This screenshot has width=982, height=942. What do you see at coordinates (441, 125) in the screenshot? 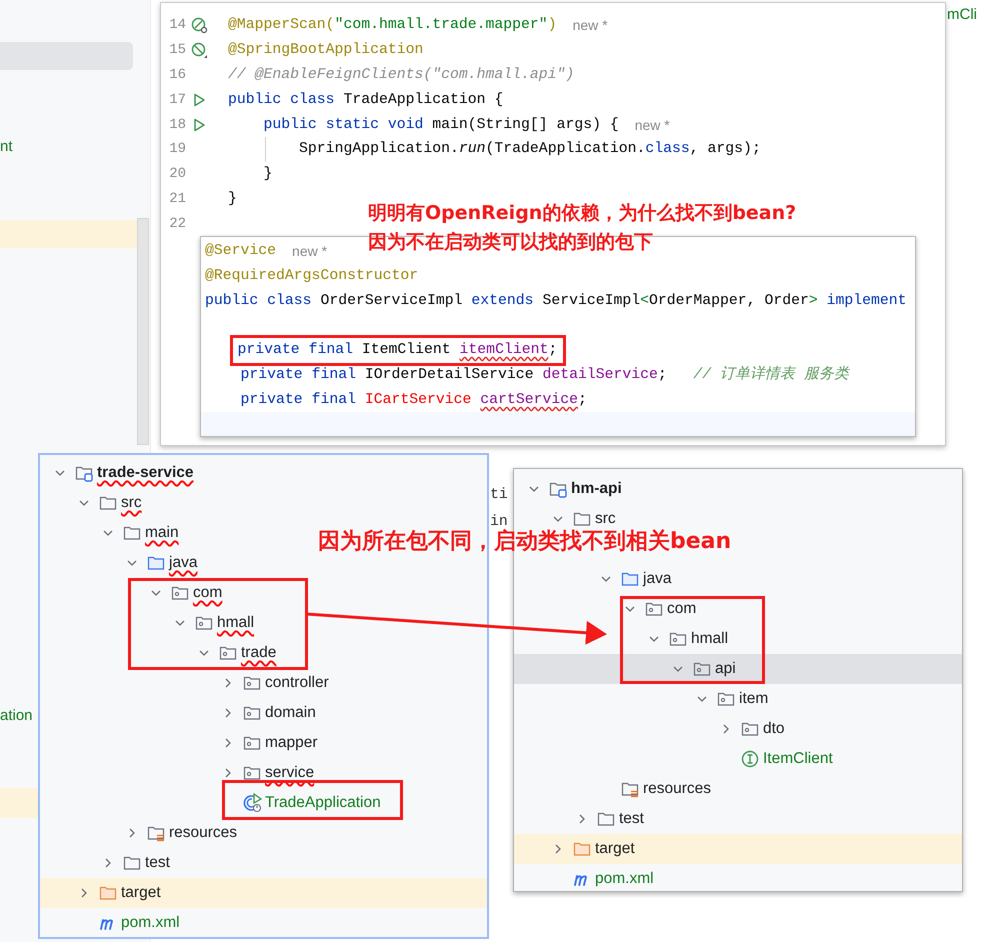
I see `code-line: public static void main(String[] args) {` at bounding box center [441, 125].